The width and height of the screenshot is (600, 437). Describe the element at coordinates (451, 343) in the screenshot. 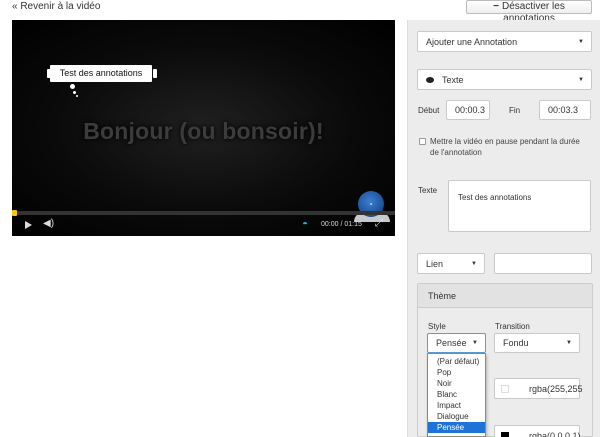

I see `style-select-value: Pensée` at that location.